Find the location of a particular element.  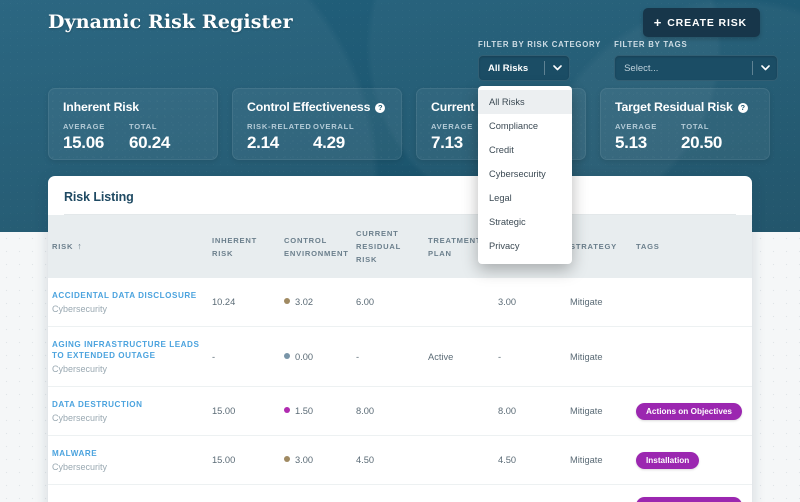

stat-card-title: Target Residual Risk? is located at coordinates (685, 107).